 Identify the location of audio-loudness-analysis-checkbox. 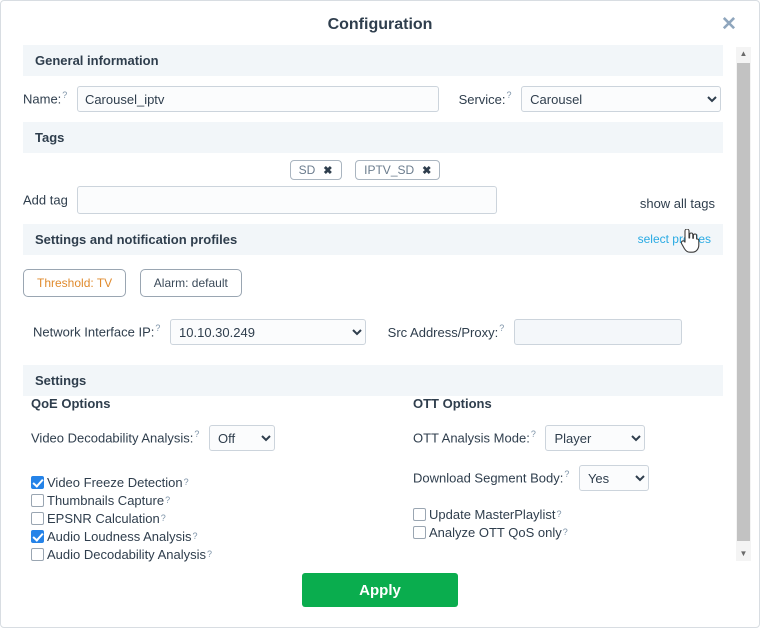
(37, 536).